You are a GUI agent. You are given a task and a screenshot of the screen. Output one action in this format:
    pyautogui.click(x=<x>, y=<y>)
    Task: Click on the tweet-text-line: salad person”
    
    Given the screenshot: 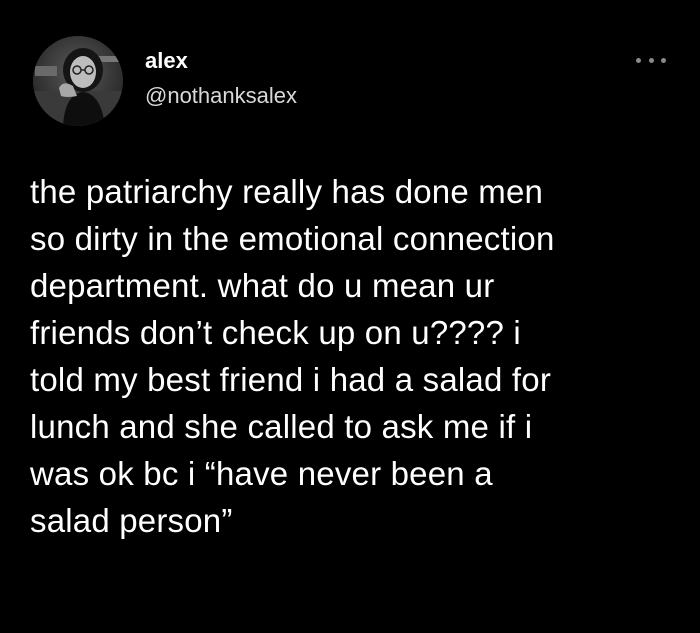 What is the action you would take?
    pyautogui.click(x=131, y=520)
    